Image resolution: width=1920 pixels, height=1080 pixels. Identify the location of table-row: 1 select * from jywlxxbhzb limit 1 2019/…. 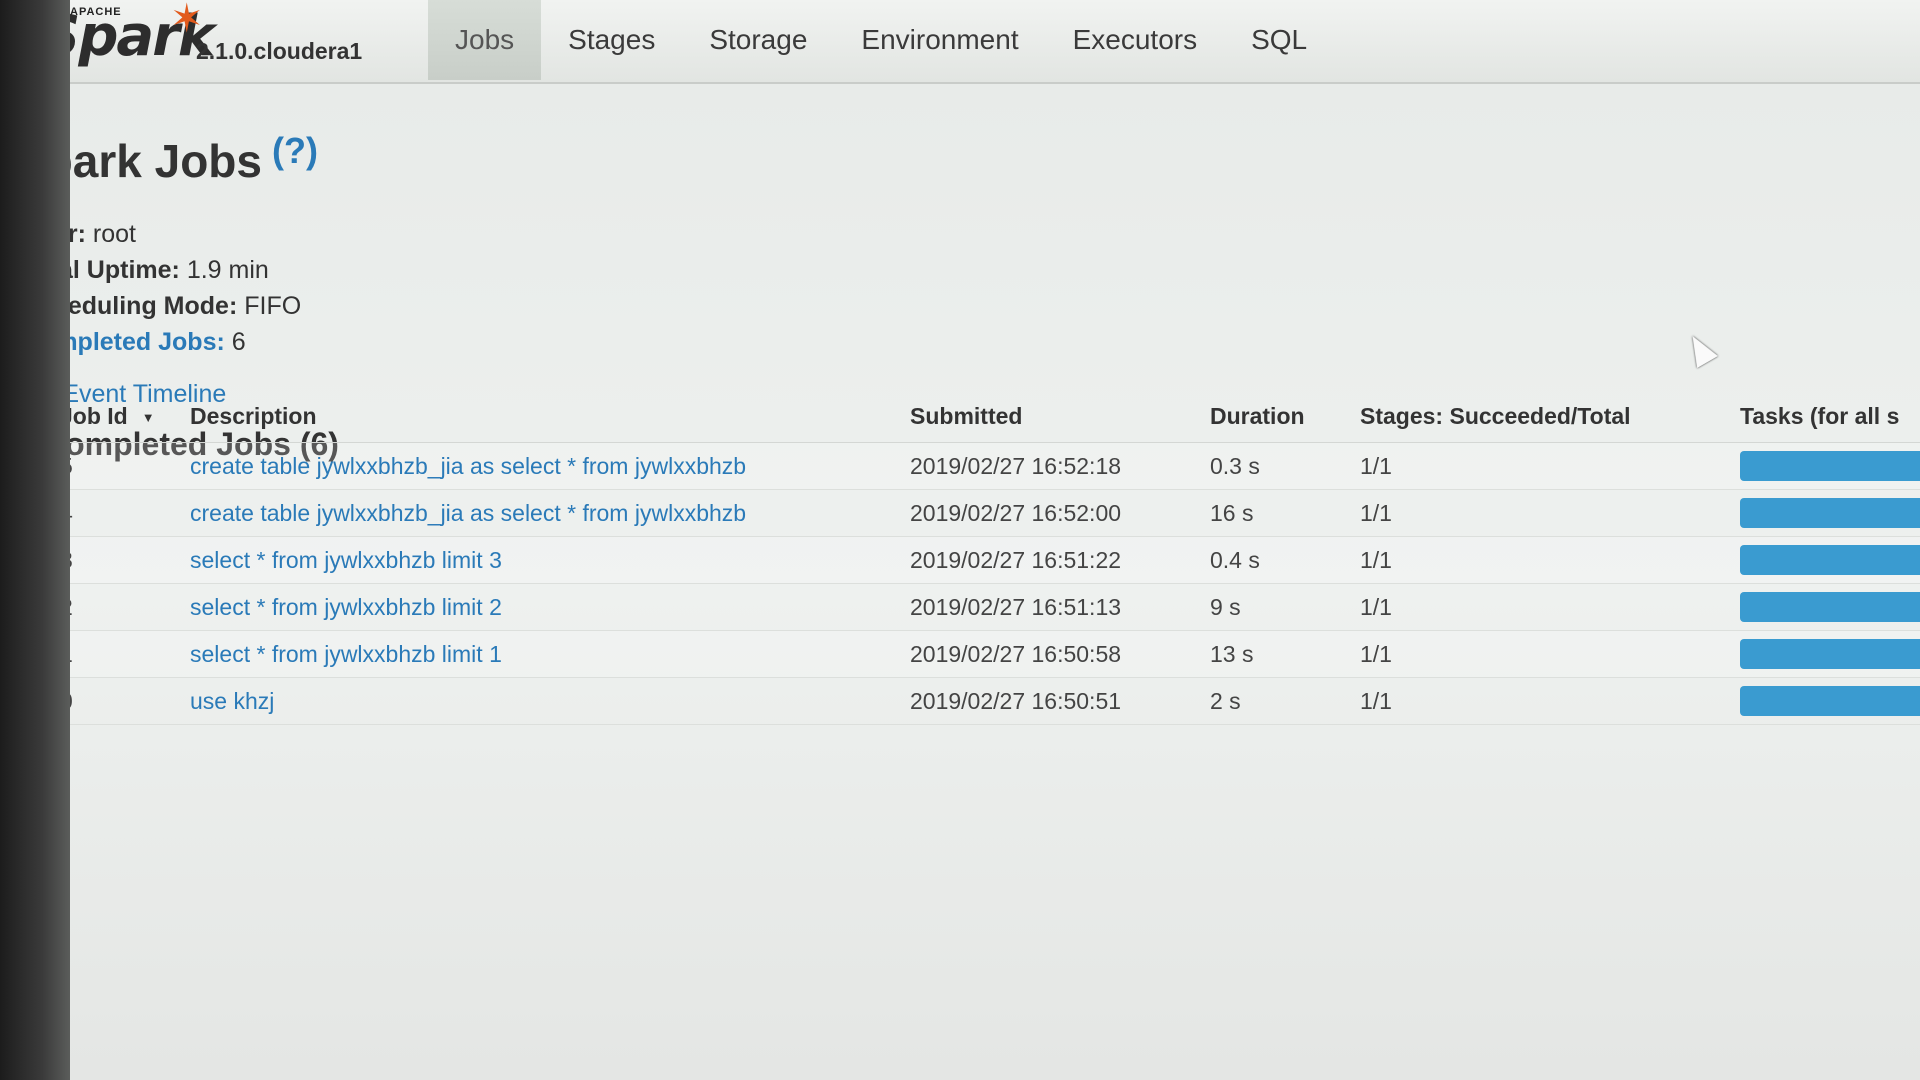
(980, 654).